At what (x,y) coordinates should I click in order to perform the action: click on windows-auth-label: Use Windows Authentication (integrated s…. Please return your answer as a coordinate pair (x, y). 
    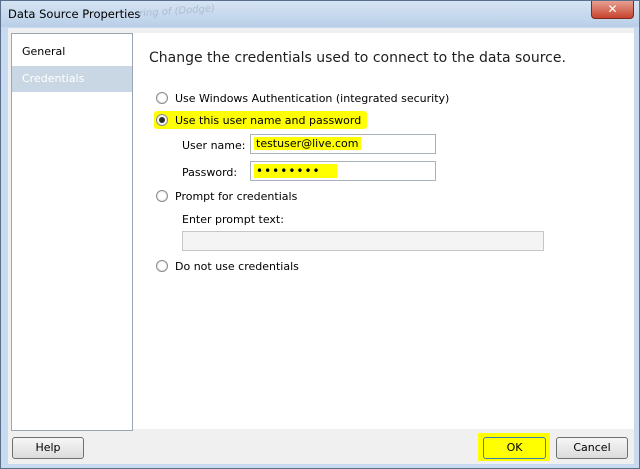
    Looking at the image, I should click on (312, 98).